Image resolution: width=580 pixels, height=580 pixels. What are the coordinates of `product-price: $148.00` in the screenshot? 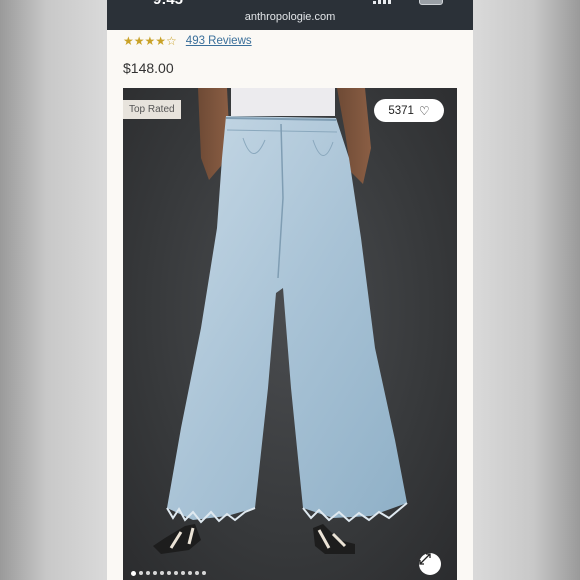 It's located at (148, 68).